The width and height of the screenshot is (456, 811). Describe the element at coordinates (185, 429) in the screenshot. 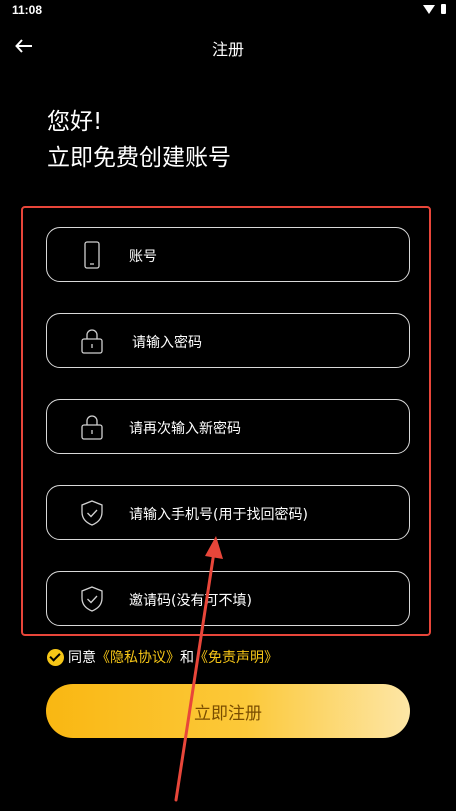

I see `confirm-password-field-placeholder: 请再次输入新密码` at that location.